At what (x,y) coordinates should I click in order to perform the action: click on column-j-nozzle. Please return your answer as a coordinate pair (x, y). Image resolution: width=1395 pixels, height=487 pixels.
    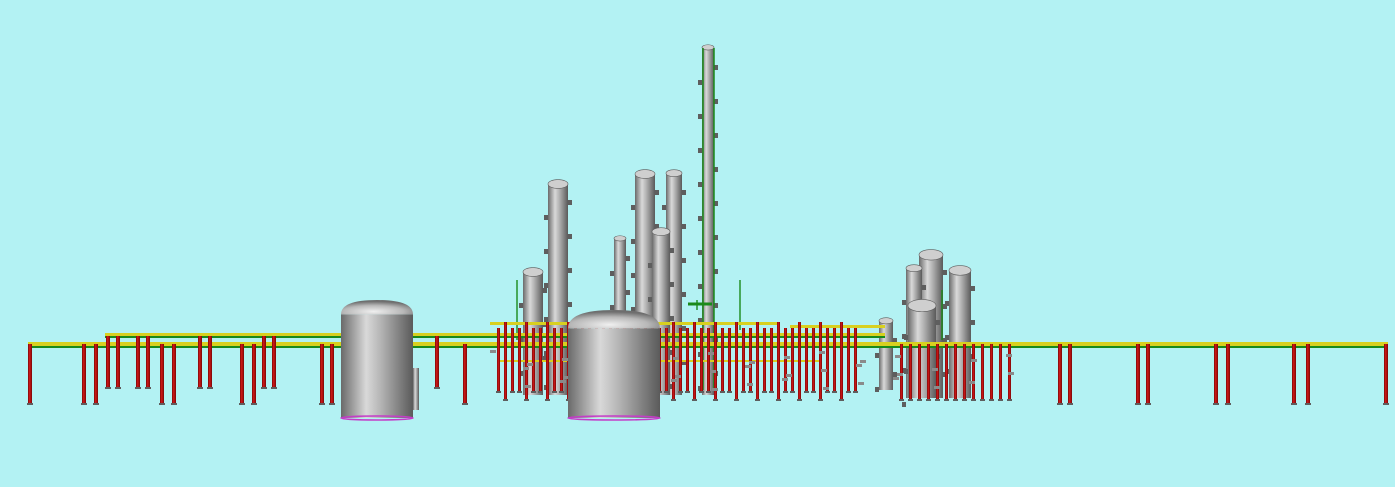
    Looking at the image, I should click on (877, 389).